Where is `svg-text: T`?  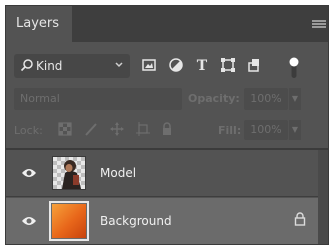
svg-text: T is located at coordinates (202, 65).